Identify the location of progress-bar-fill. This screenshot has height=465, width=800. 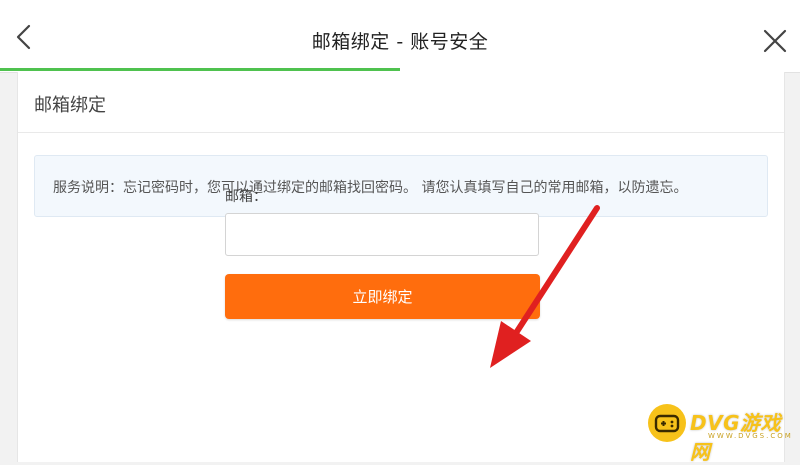
(200, 69).